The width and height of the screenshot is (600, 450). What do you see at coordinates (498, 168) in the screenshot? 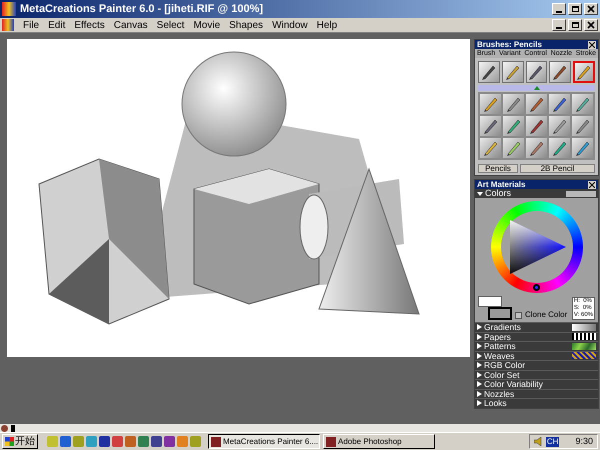
I see `category-field: Pencils` at bounding box center [498, 168].